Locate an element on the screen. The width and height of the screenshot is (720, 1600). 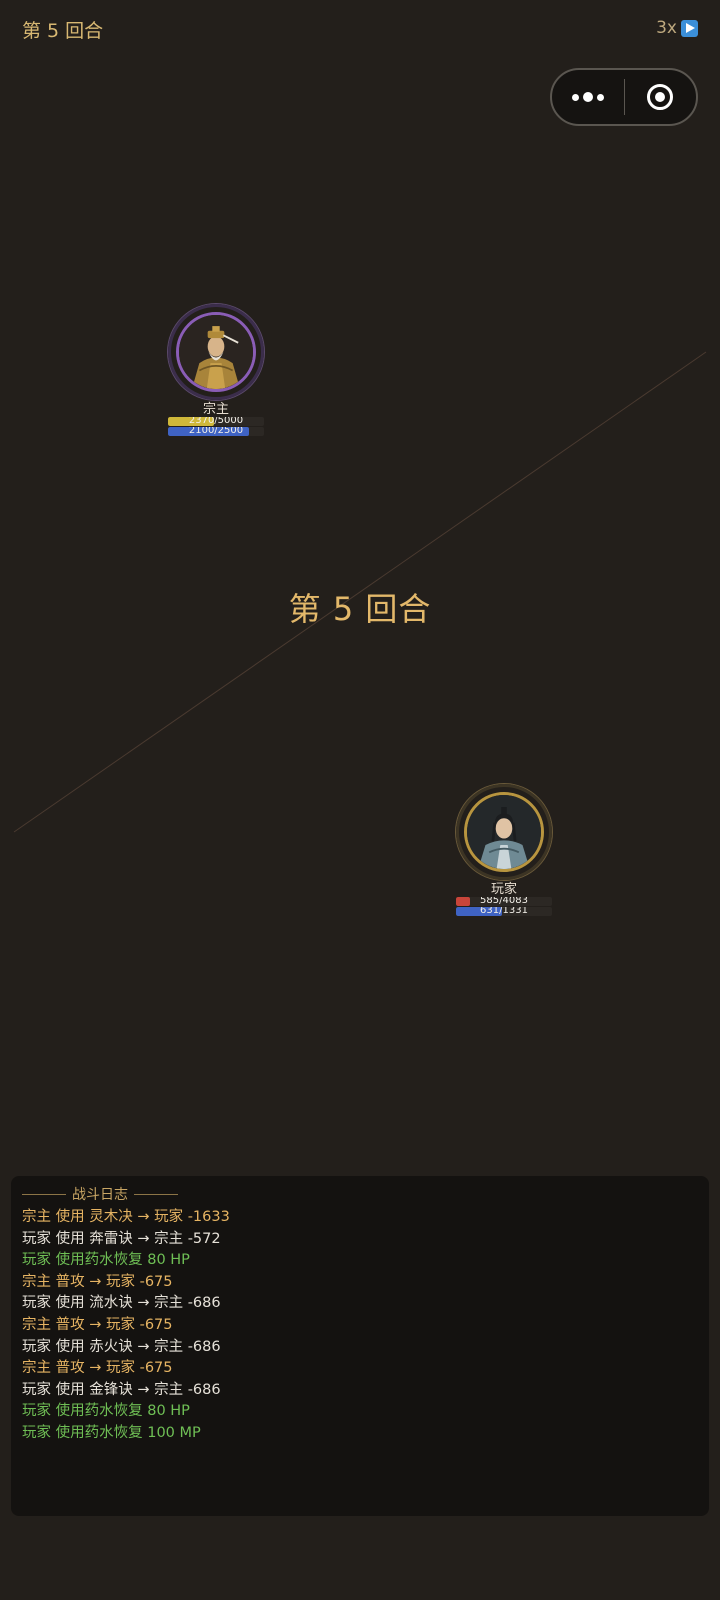
player-mp-bar: 631/1331 is located at coordinates (504, 911).